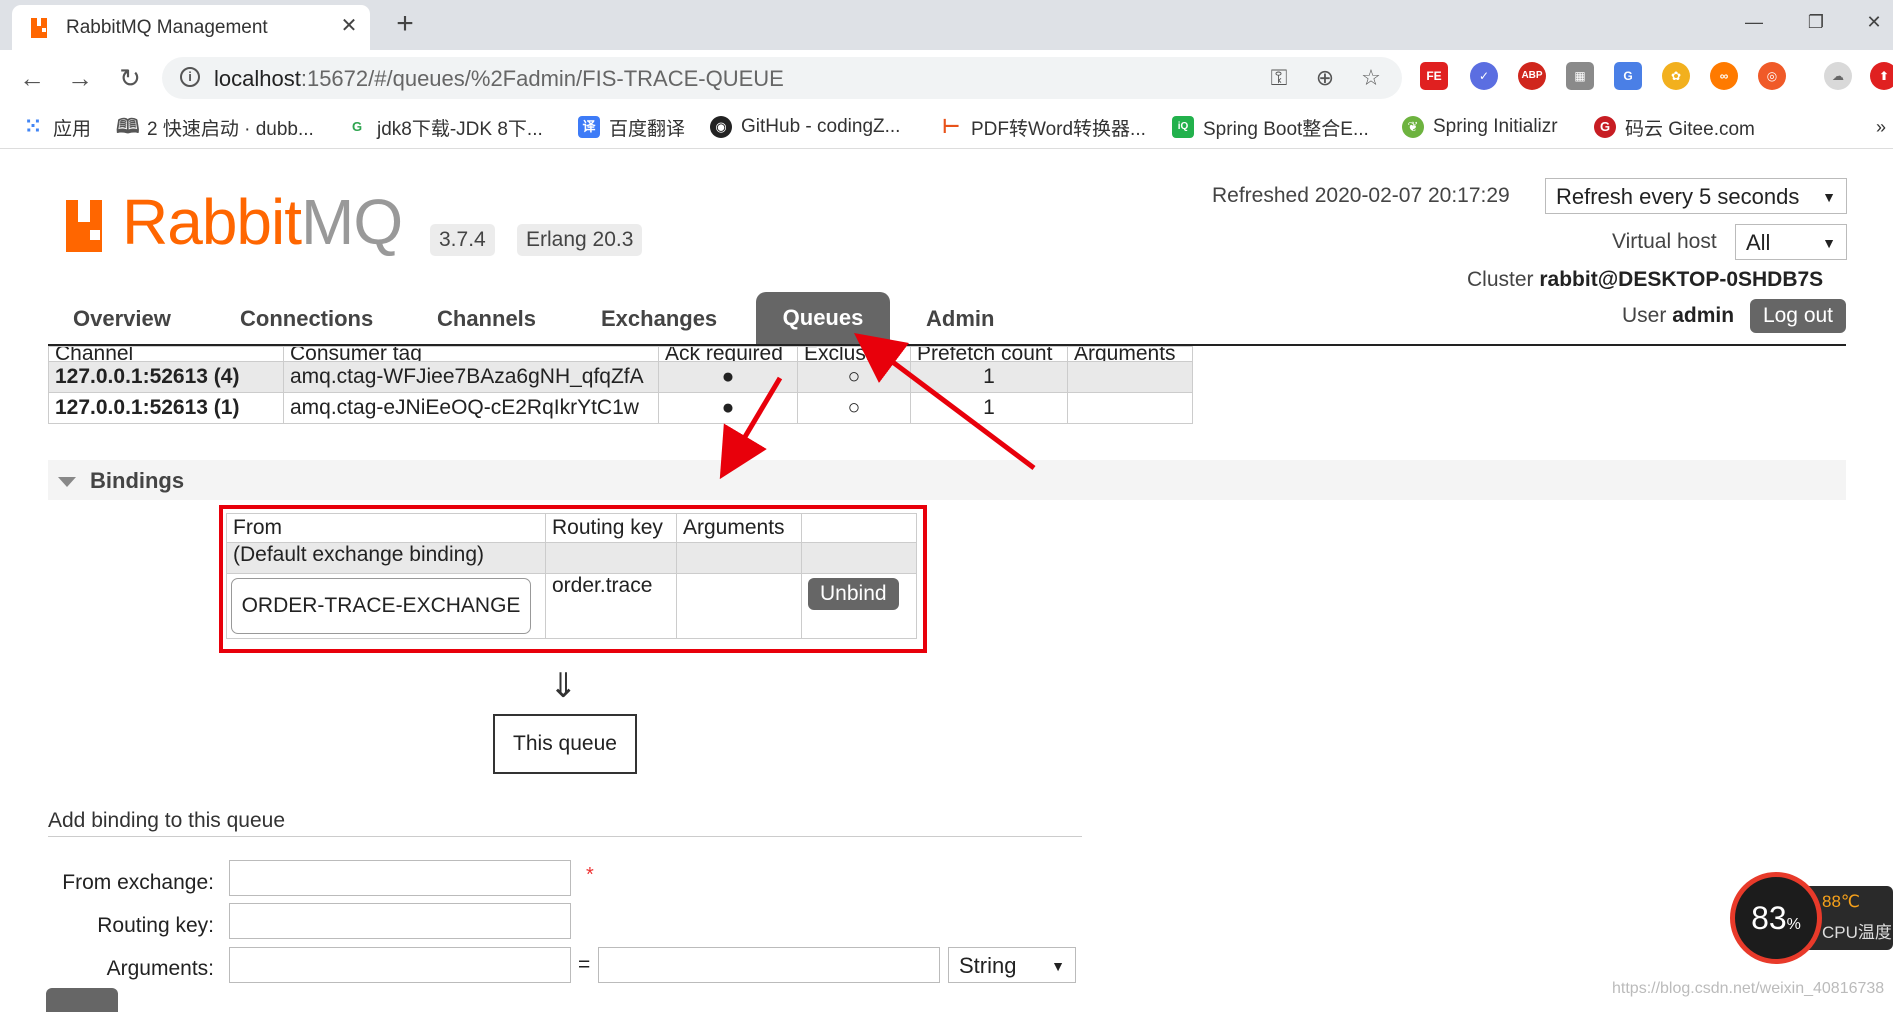 The image size is (1893, 1012). What do you see at coordinates (1841, 901) in the screenshot?
I see `cpu-temp: 88℃` at bounding box center [1841, 901].